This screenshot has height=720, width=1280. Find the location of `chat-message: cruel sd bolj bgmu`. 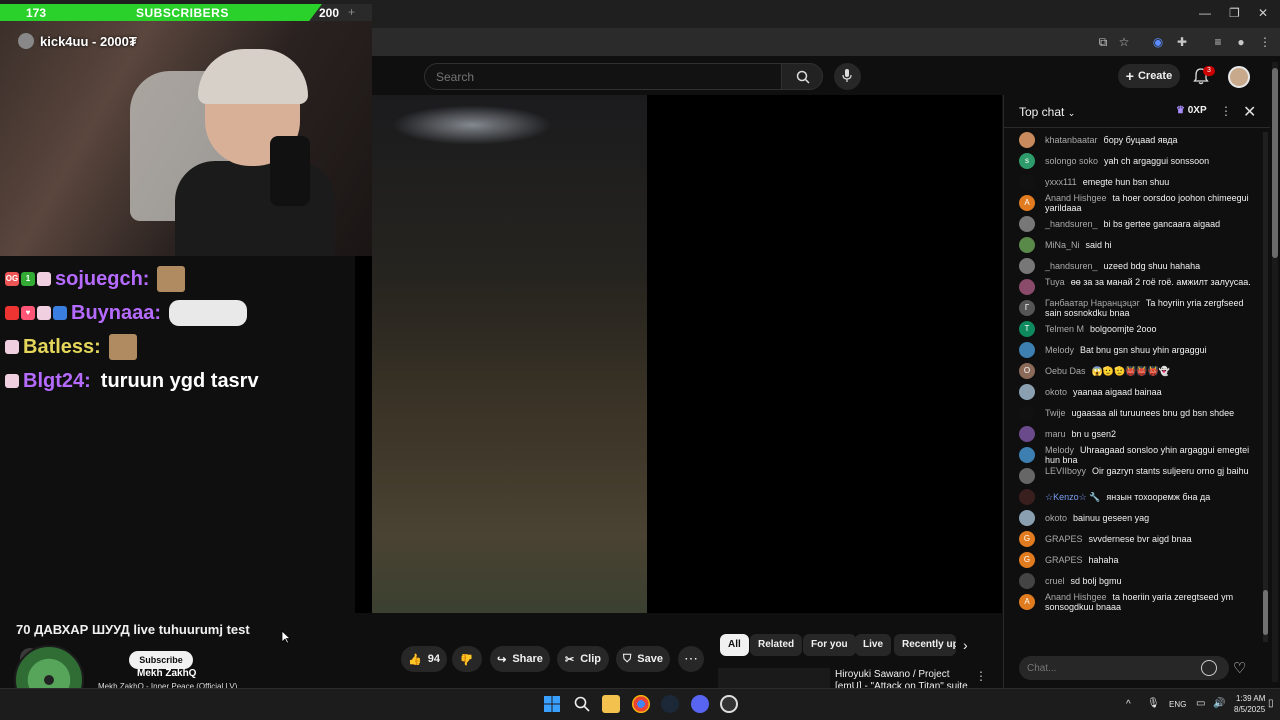

chat-message: cruel sd bolj bgmu is located at coordinates (1132, 581).